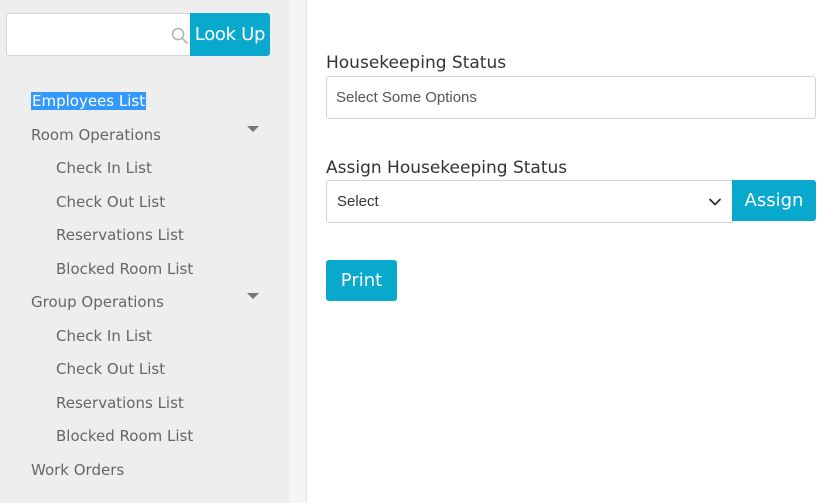 Image resolution: width=827 pixels, height=503 pixels. Describe the element at coordinates (298, 251) in the screenshot. I see `sidebar-divider` at that location.